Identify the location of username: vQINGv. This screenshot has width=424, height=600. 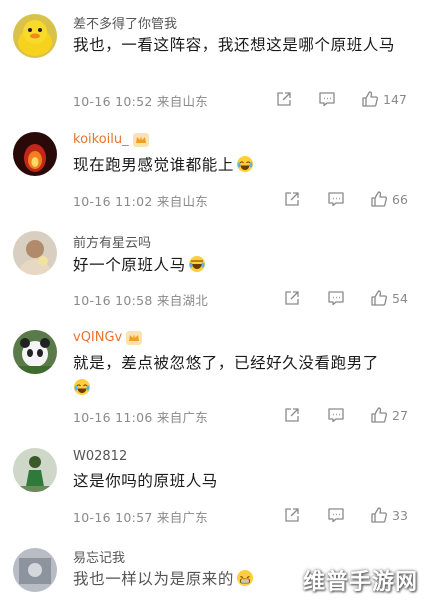
(108, 337).